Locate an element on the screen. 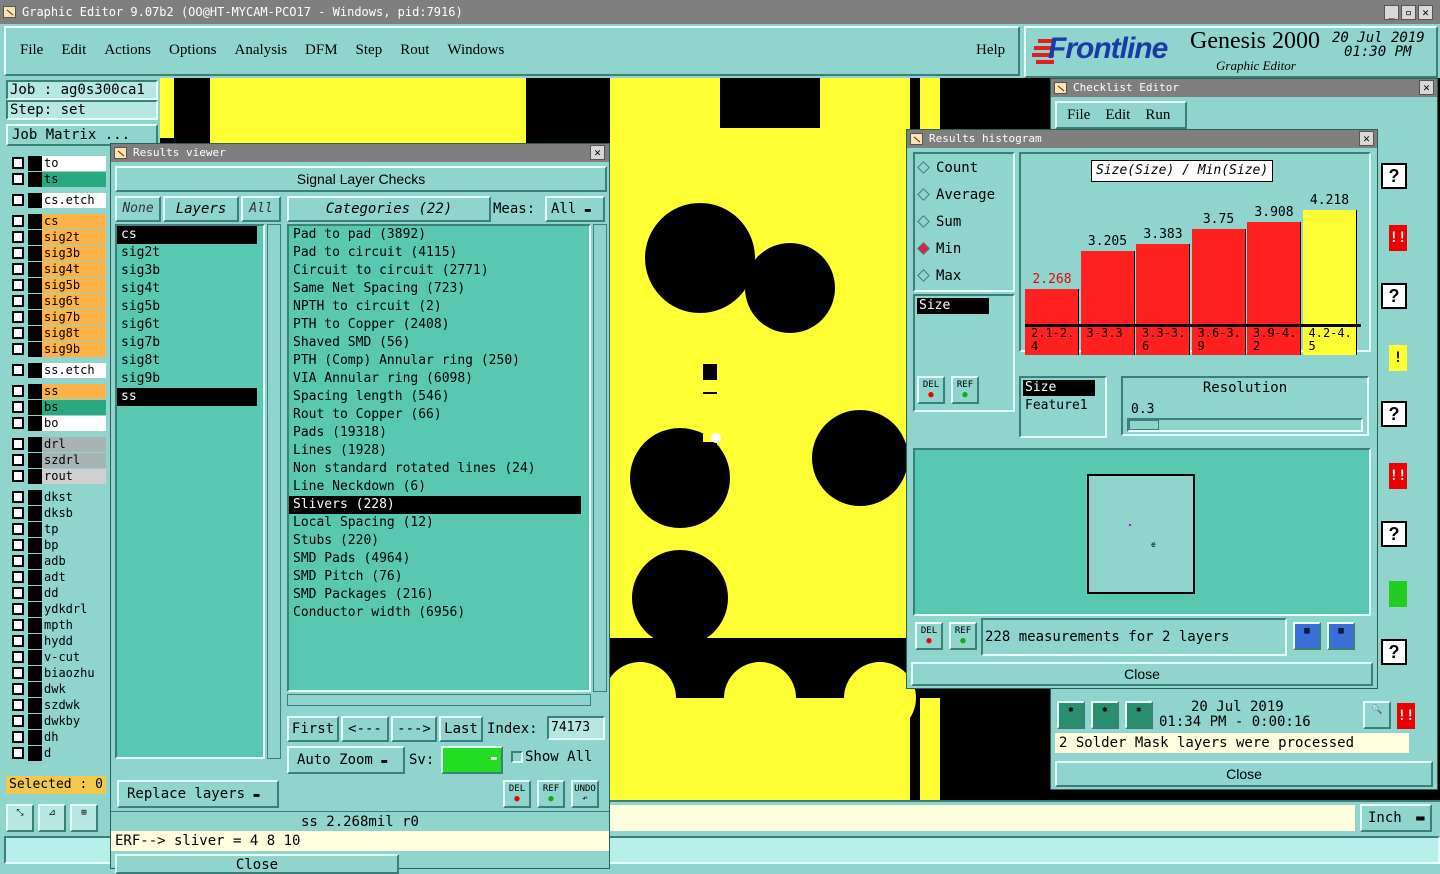  category-item: Rout to Copper (66) is located at coordinates (439, 415).